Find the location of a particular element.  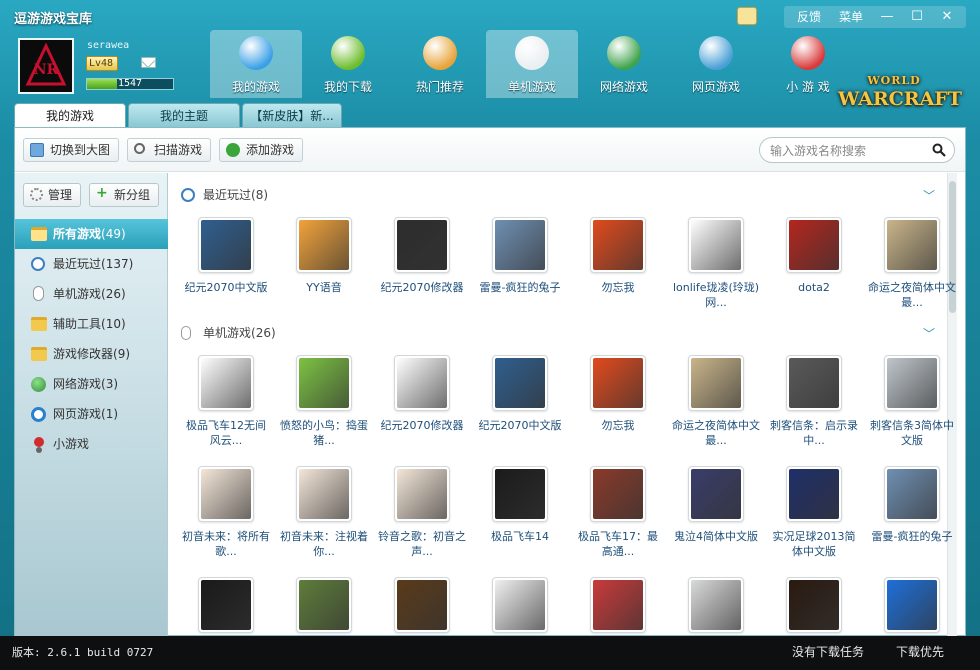

section-count: (8) is located at coordinates (260, 195).